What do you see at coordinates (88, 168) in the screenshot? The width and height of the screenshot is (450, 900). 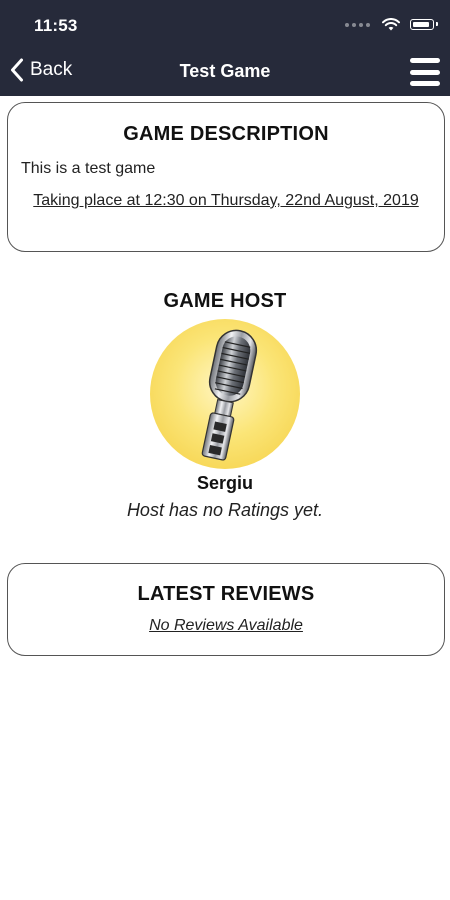 I see `game-description-text: This is a test game` at bounding box center [88, 168].